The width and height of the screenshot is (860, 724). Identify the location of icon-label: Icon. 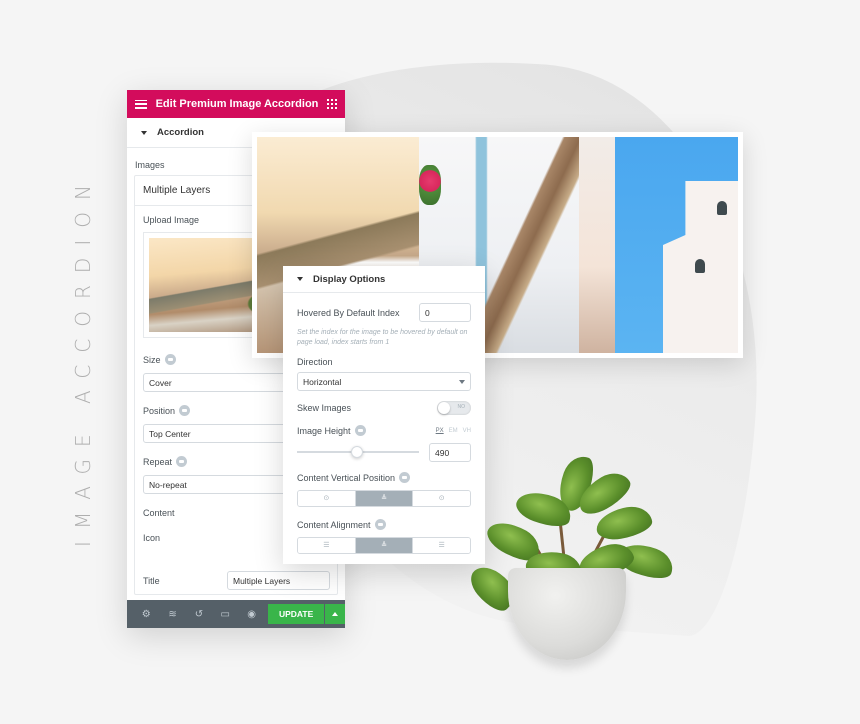
(152, 538).